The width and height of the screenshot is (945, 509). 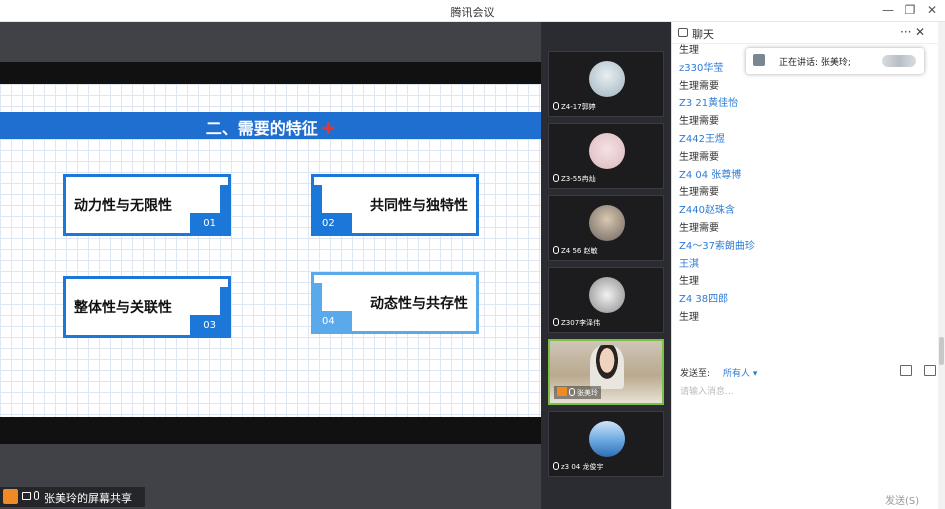 I want to click on minimize-button: —, so click(x=888, y=10).